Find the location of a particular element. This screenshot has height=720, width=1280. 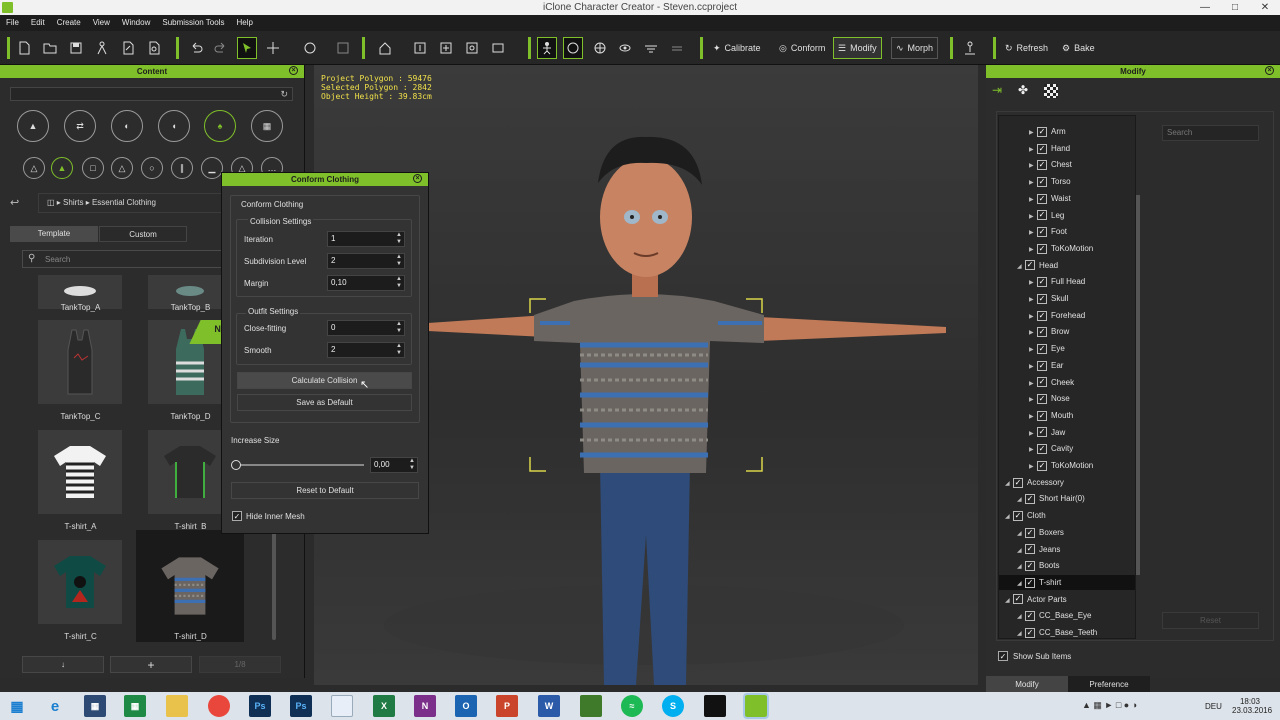

menu-file: File is located at coordinates (12, 23).